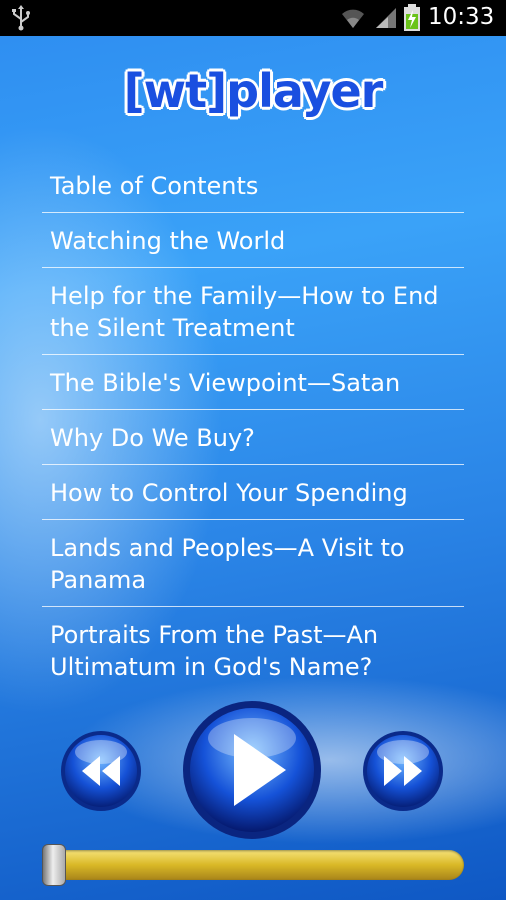 The image size is (506, 900). What do you see at coordinates (253, 437) in the screenshot?
I see `list-item: Why Do We Buy?` at bounding box center [253, 437].